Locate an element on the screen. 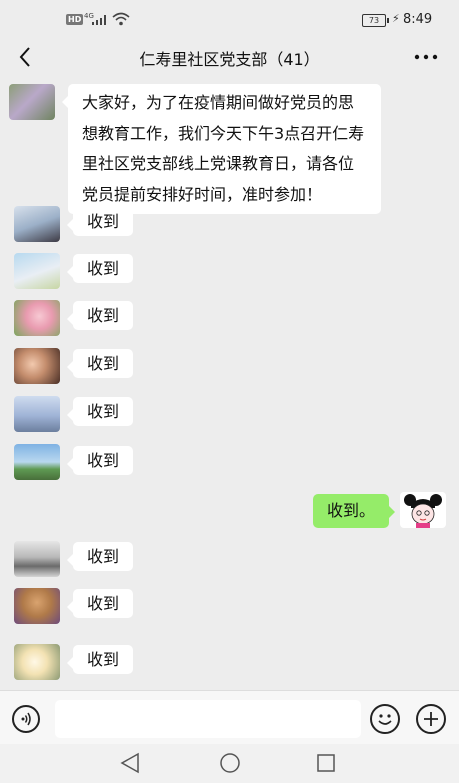 The image size is (459, 783). charging-icon: ⚡ is located at coordinates (396, 18).